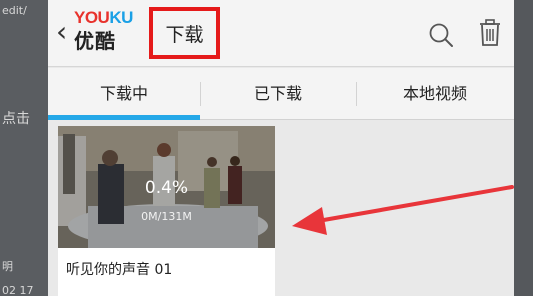 This screenshot has width=533, height=296. Describe the element at coordinates (124, 117) in the screenshot. I see `active-tab-indicator` at that location.